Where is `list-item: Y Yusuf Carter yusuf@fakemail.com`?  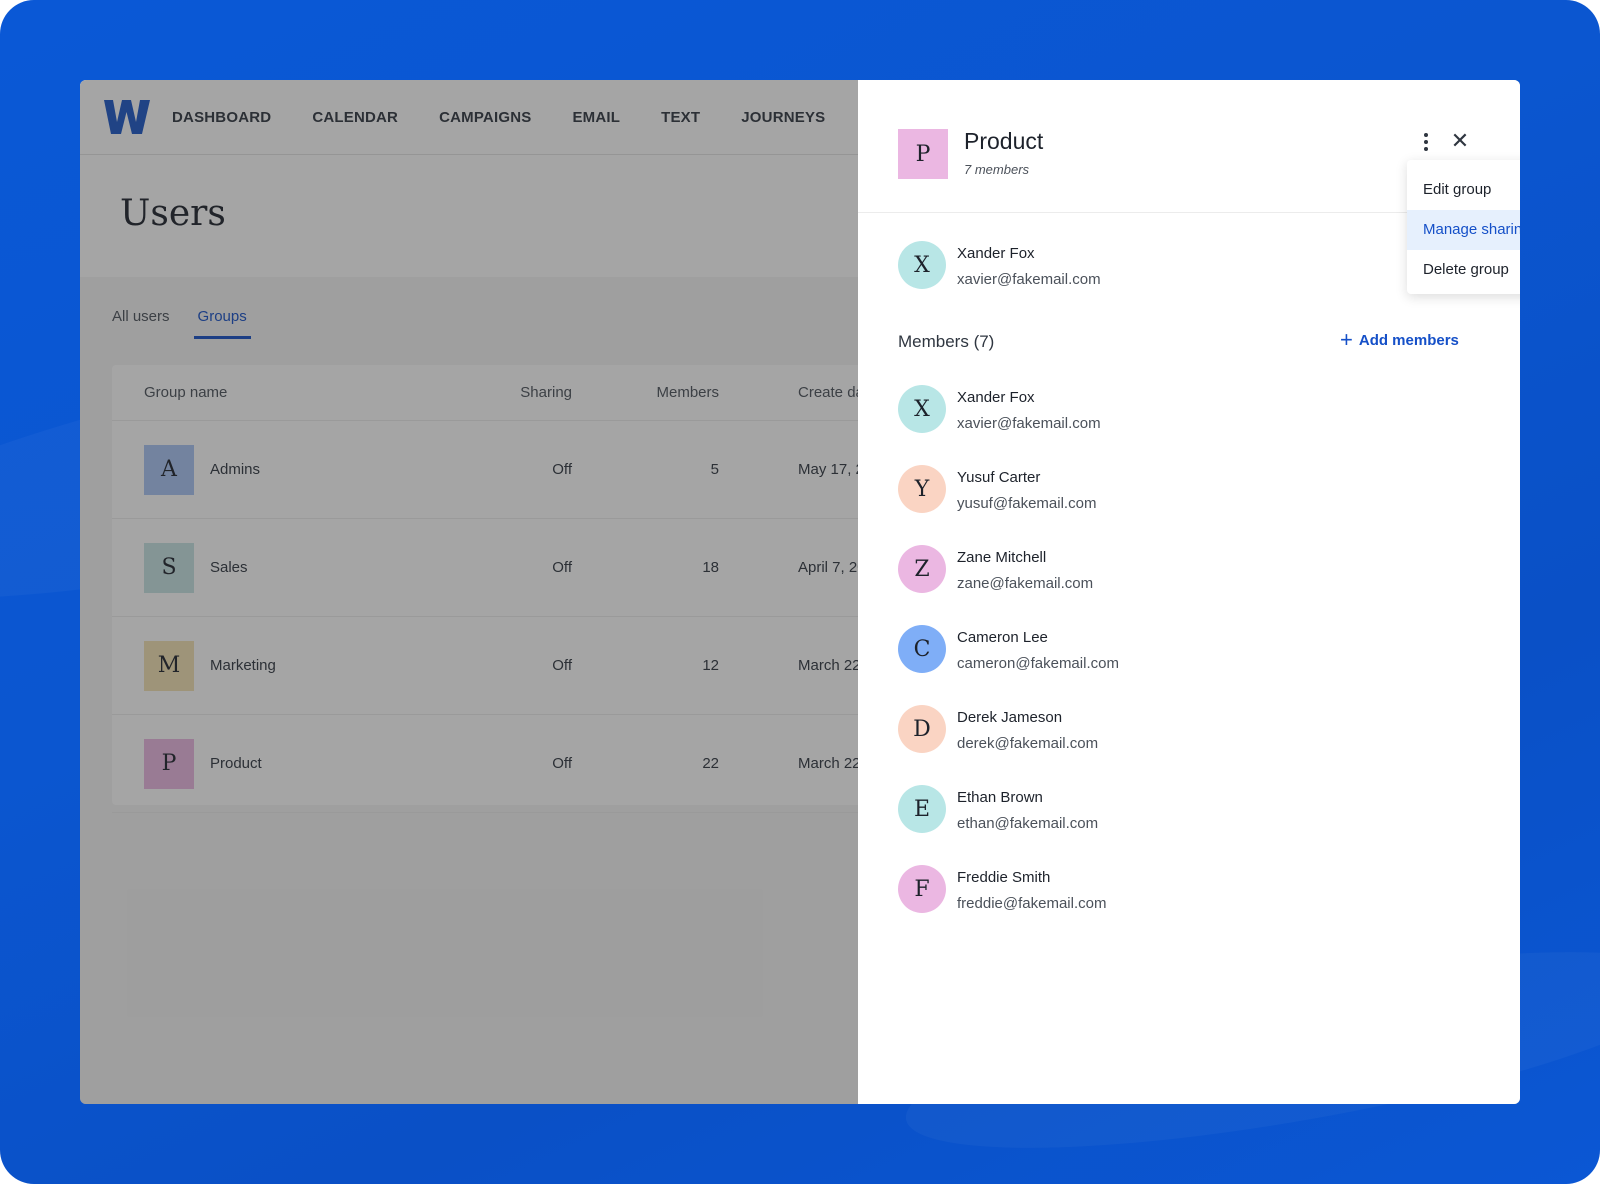 list-item: Y Yusuf Carter yusuf@fakemail.com is located at coordinates (1138, 490).